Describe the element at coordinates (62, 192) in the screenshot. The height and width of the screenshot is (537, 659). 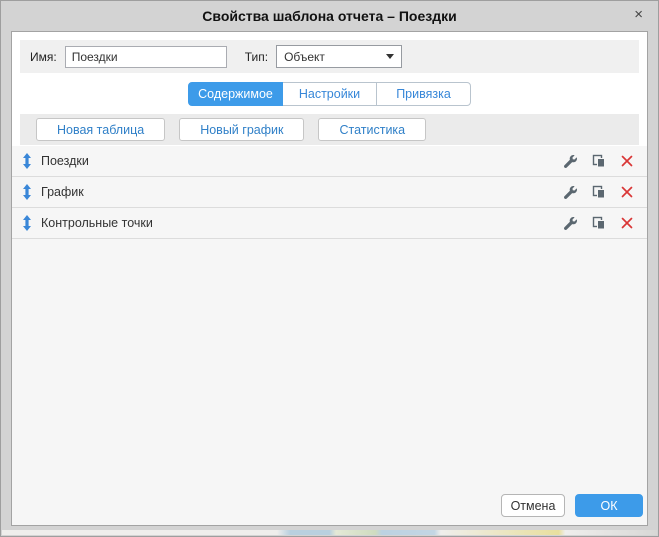
I see `list-item-label: График` at that location.